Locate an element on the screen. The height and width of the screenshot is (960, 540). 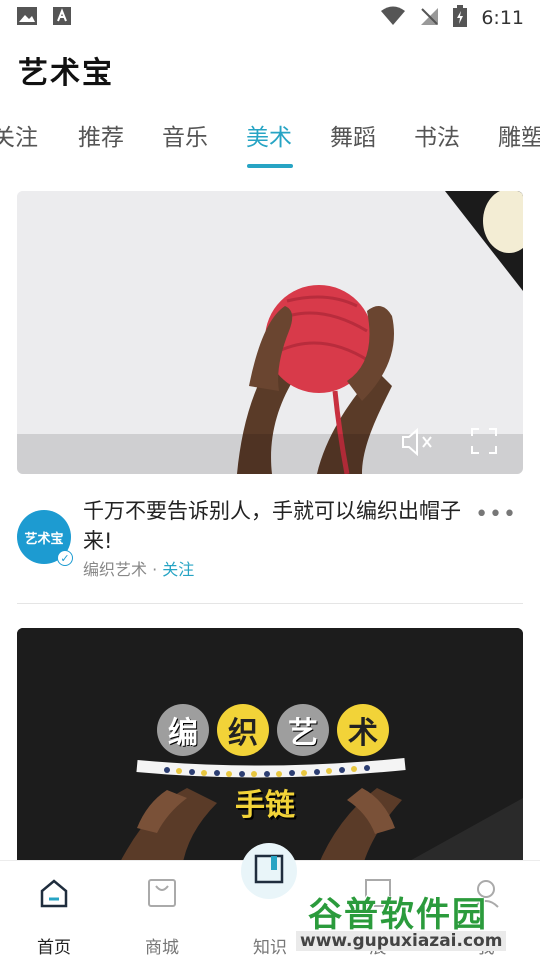
post-info: 艺术宝 ✓ 千万不要告诉别人，手就可以编织出帽子来! 编织艺术 · 关注 ••• is located at coordinates (270, 539).